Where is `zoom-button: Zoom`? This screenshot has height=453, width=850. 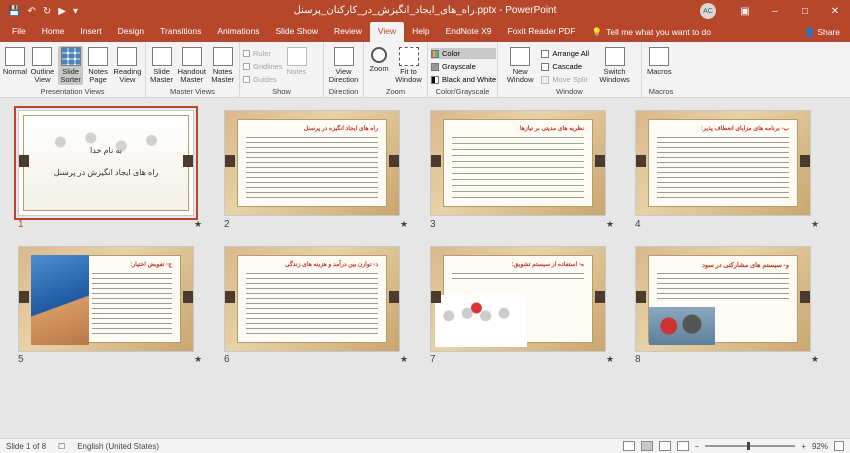 zoom-button: Zoom is located at coordinates (379, 60).